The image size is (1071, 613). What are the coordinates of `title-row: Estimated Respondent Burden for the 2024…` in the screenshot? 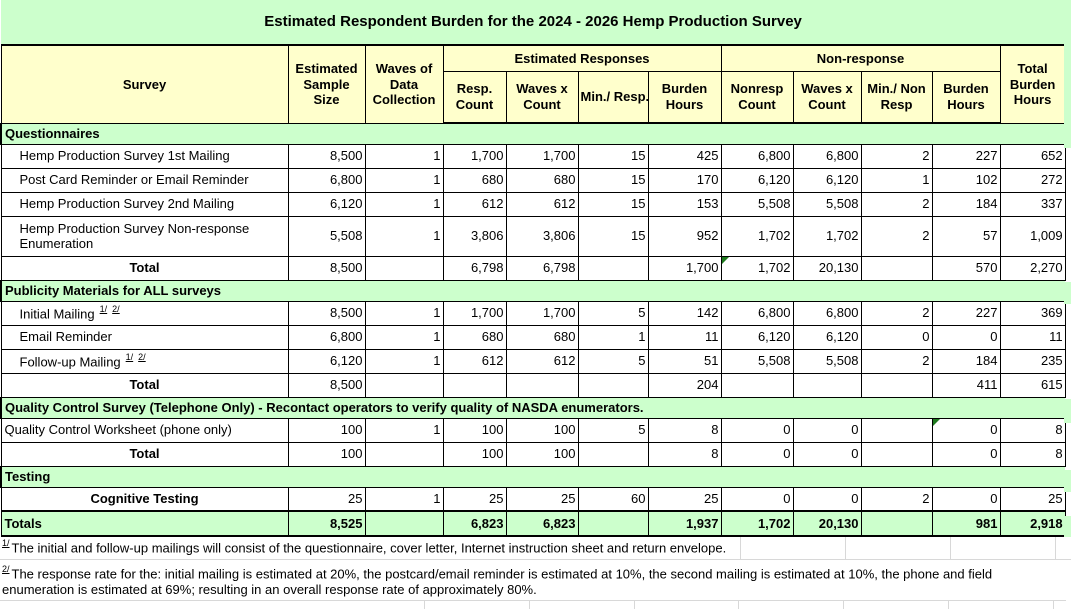 It's located at (533, 23).